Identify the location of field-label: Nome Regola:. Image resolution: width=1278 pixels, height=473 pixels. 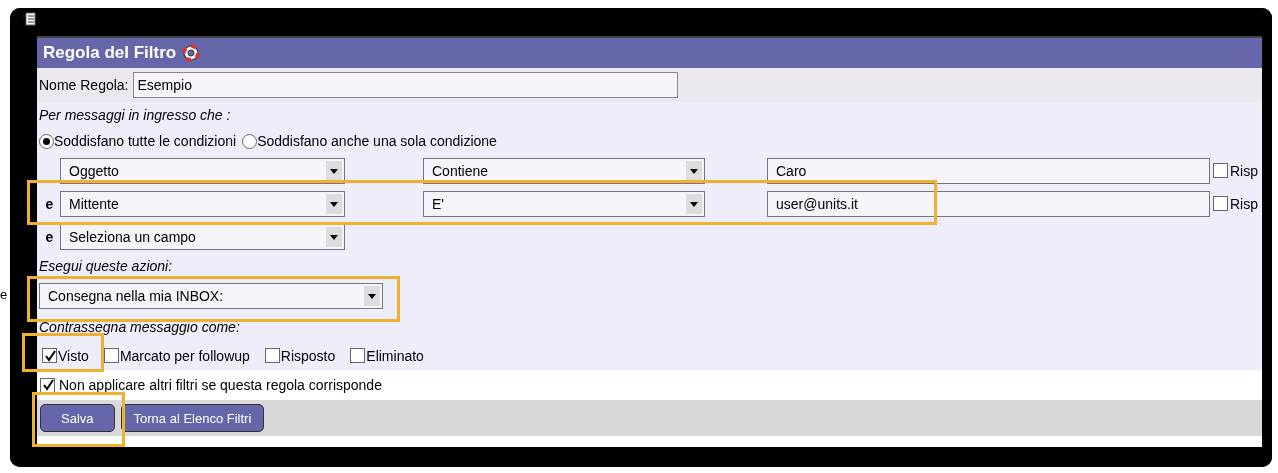
(84, 85).